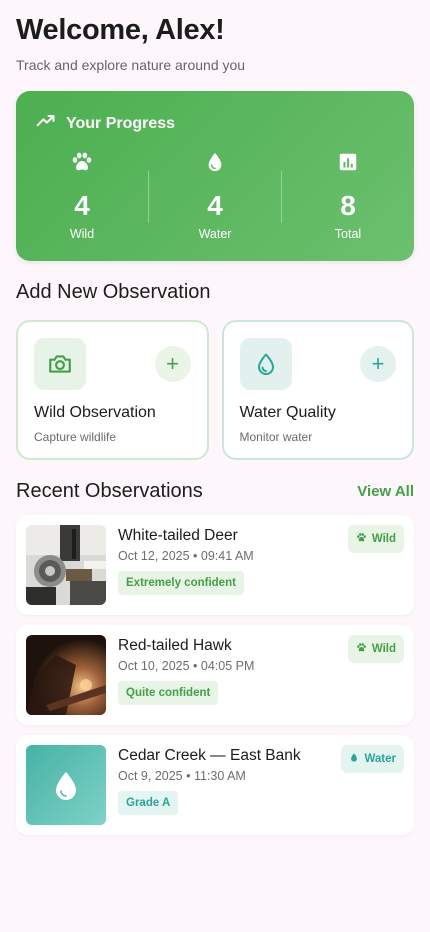 The image size is (430, 932). I want to click on category-badge: Water, so click(372, 759).